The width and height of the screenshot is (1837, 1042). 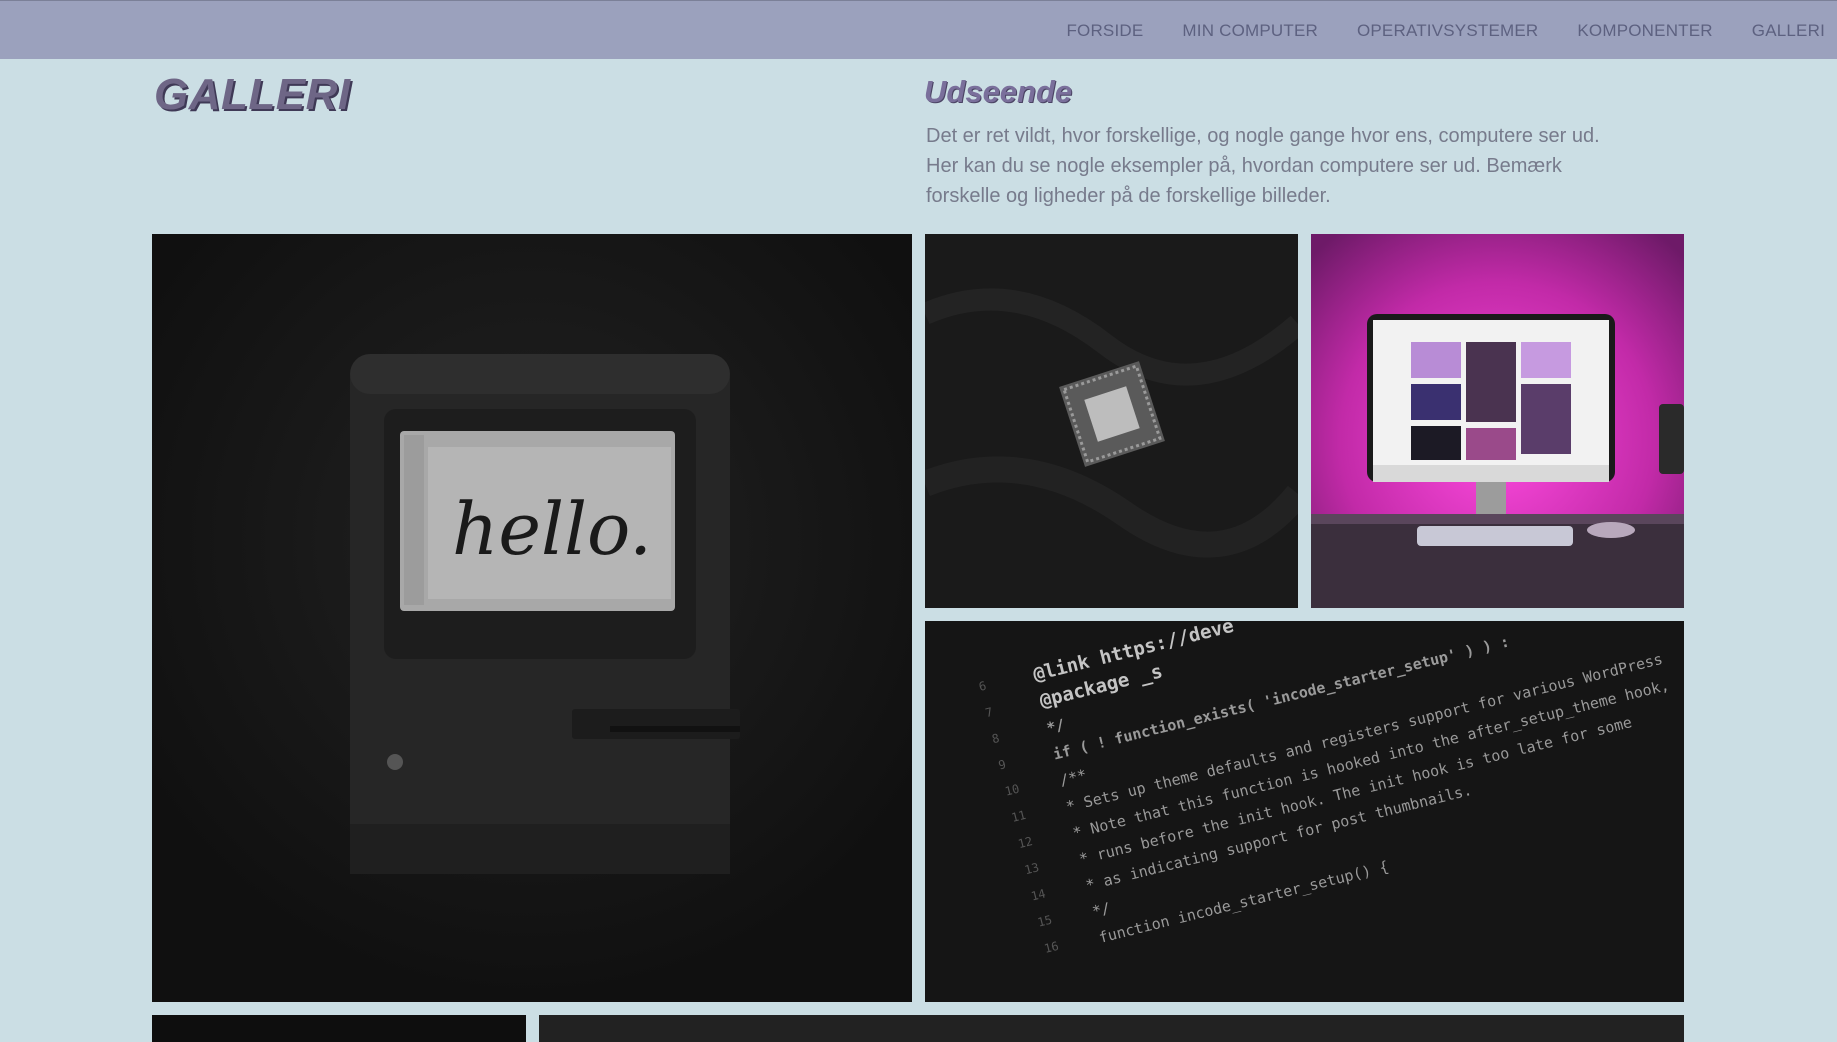 What do you see at coordinates (1104, 31) in the screenshot?
I see `nav-item-forside: FORSIDE` at bounding box center [1104, 31].